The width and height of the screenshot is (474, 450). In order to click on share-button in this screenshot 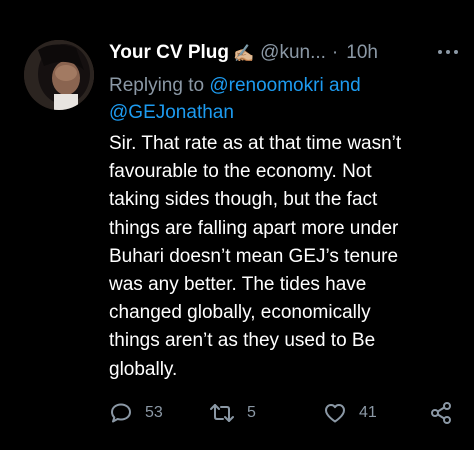, I will do `click(447, 413)`.